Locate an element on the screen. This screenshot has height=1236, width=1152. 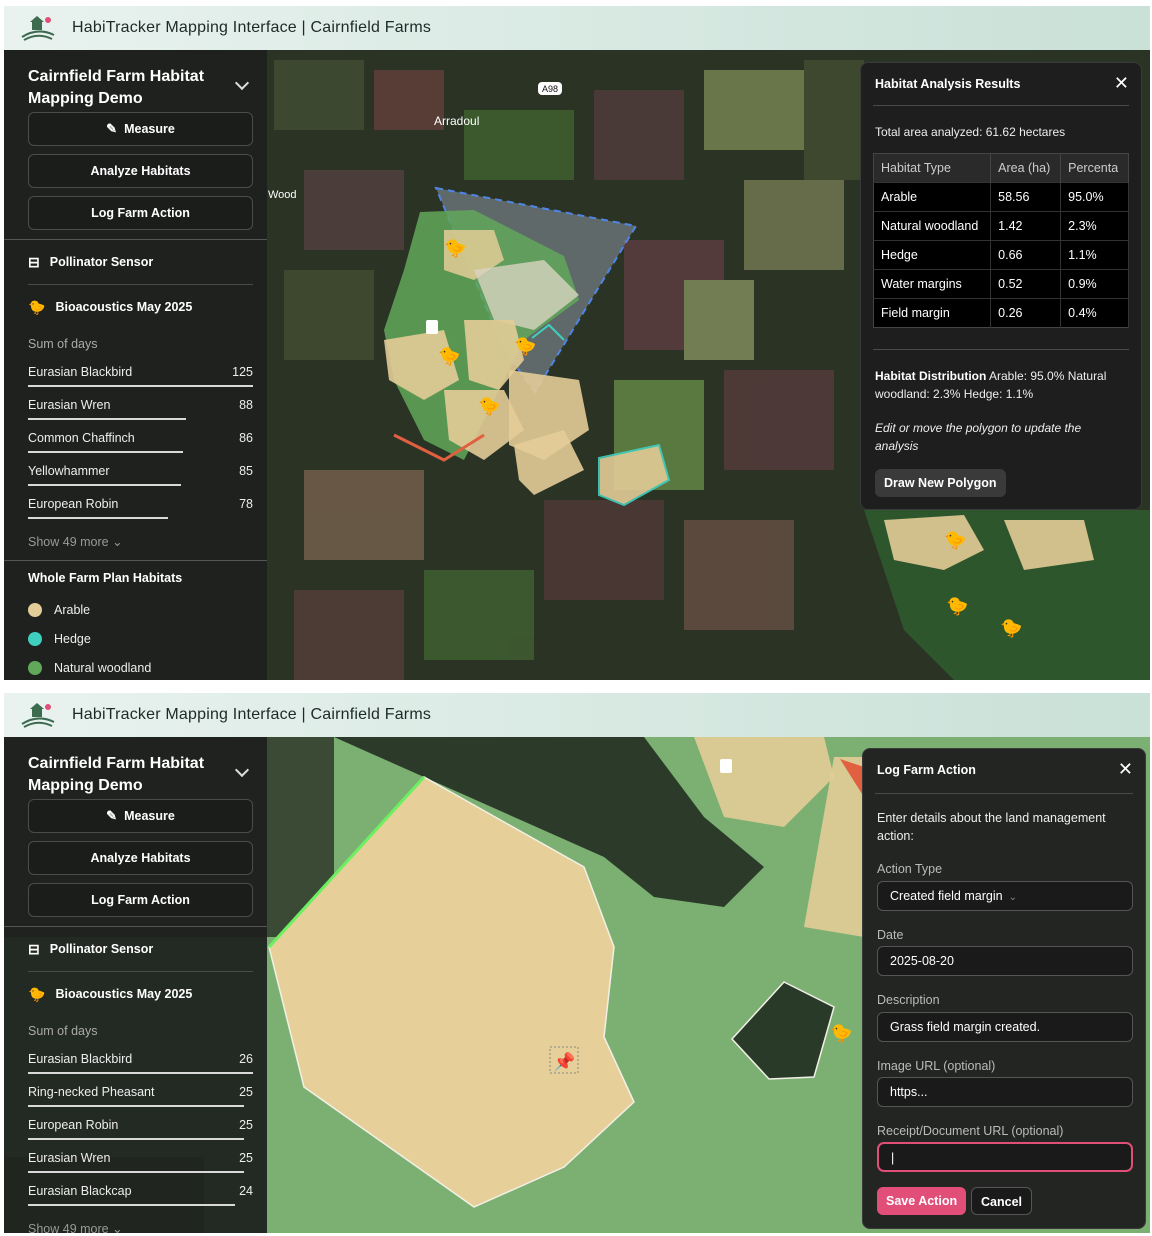
species-name: Common Chaffinch is located at coordinates (81, 438).